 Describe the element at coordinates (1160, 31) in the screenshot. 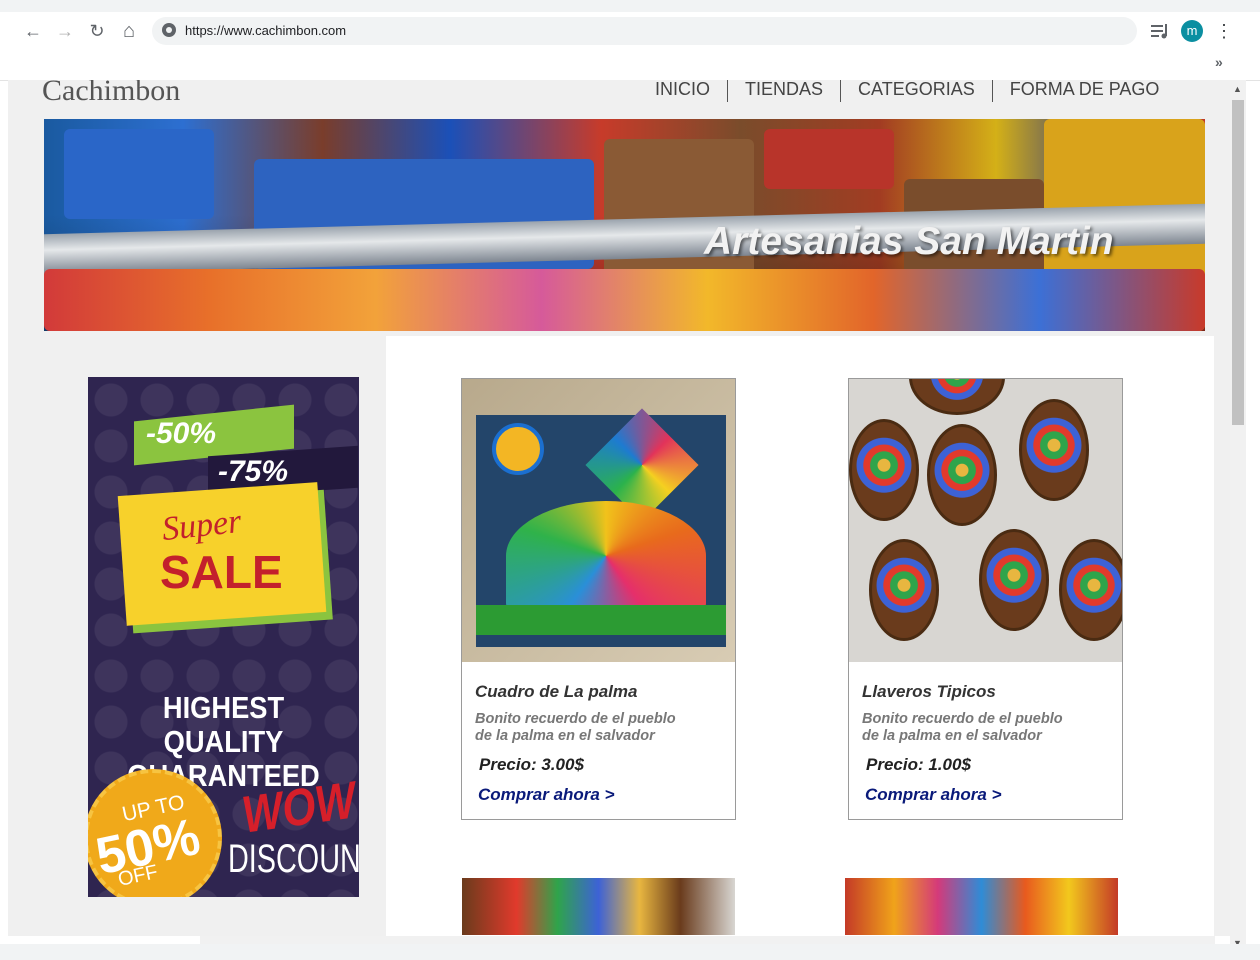

I see `media-playlist-icon` at that location.